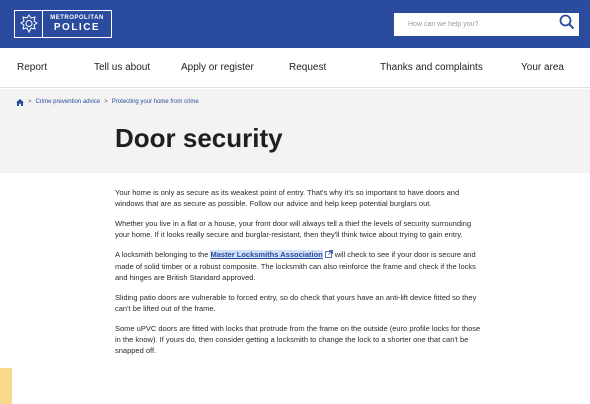 The image size is (590, 404). I want to click on breadcrumb-crime-prevention-advice: Crime prevention advice, so click(68, 102).